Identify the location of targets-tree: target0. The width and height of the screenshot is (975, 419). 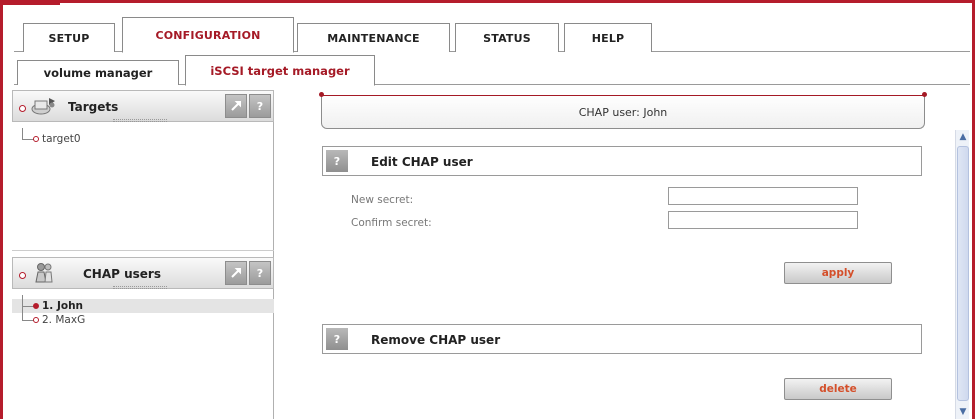
(143, 137).